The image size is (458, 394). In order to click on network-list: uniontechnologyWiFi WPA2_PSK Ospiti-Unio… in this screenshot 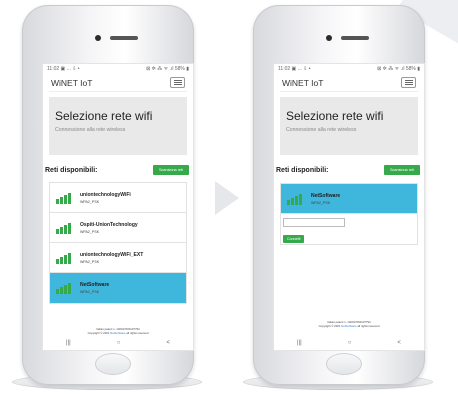, I will do `click(118, 243)`.